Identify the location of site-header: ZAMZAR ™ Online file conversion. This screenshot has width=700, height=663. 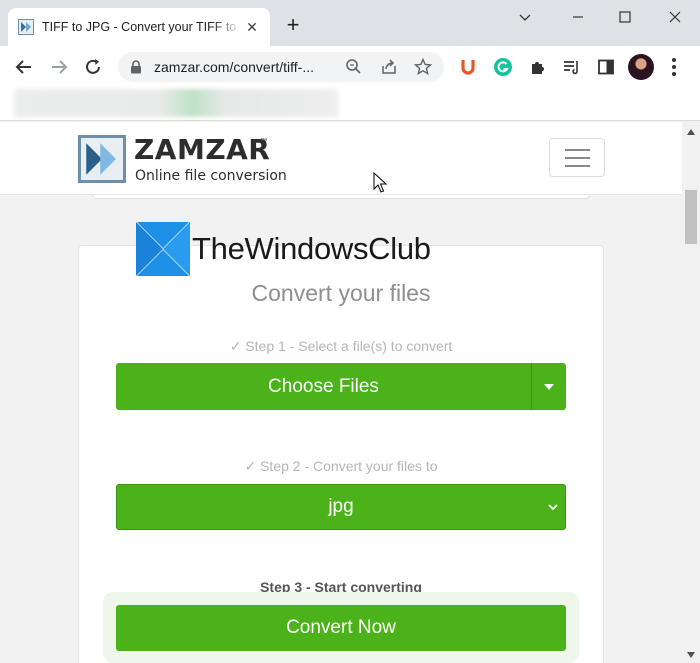
(341, 158).